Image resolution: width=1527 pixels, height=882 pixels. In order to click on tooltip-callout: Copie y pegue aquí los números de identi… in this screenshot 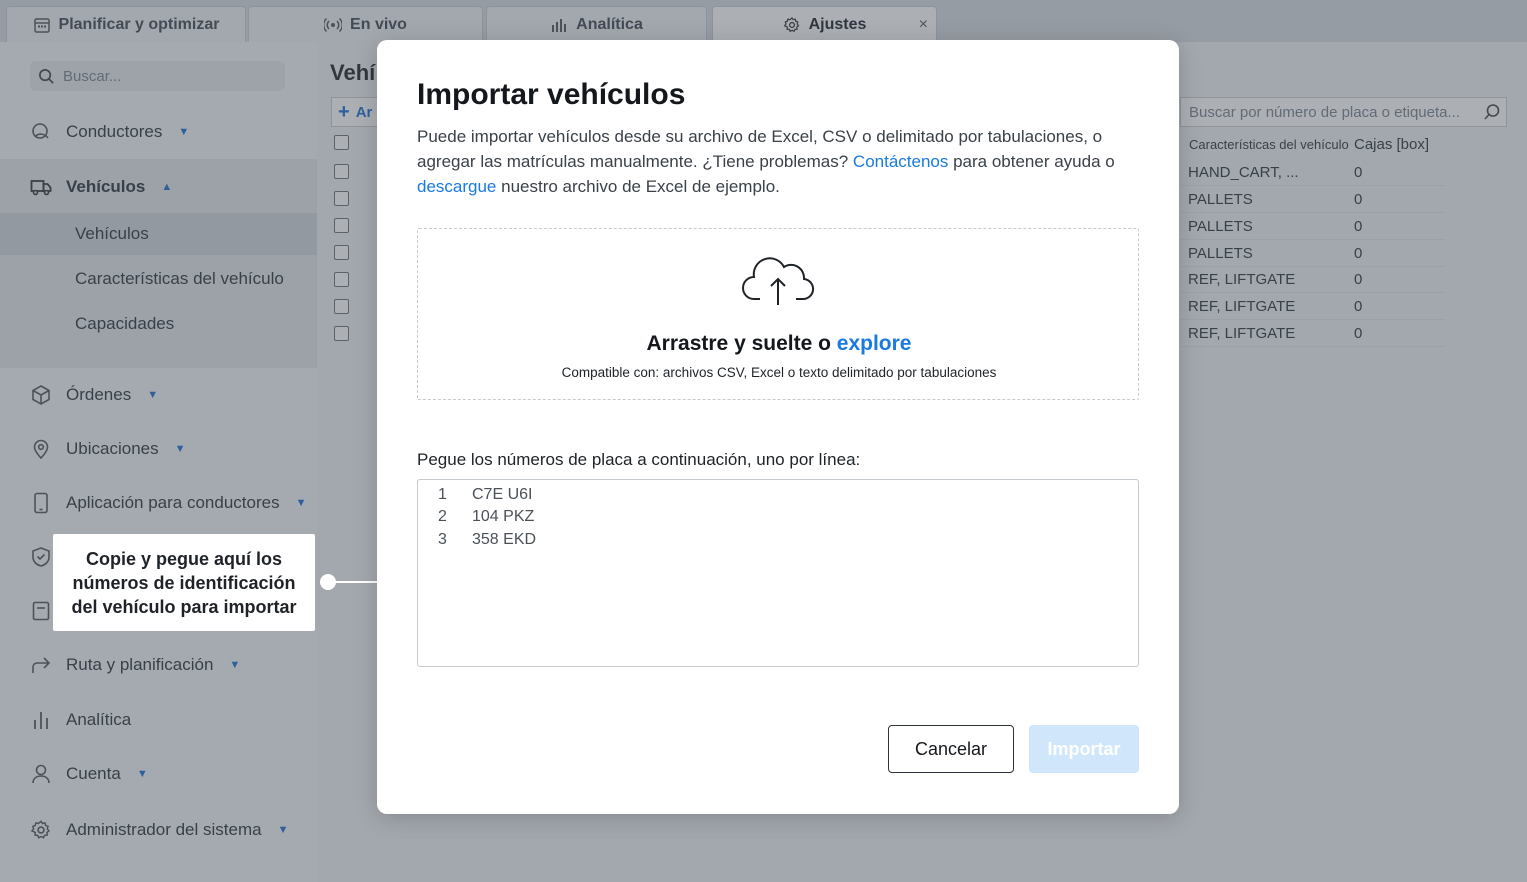, I will do `click(184, 582)`.